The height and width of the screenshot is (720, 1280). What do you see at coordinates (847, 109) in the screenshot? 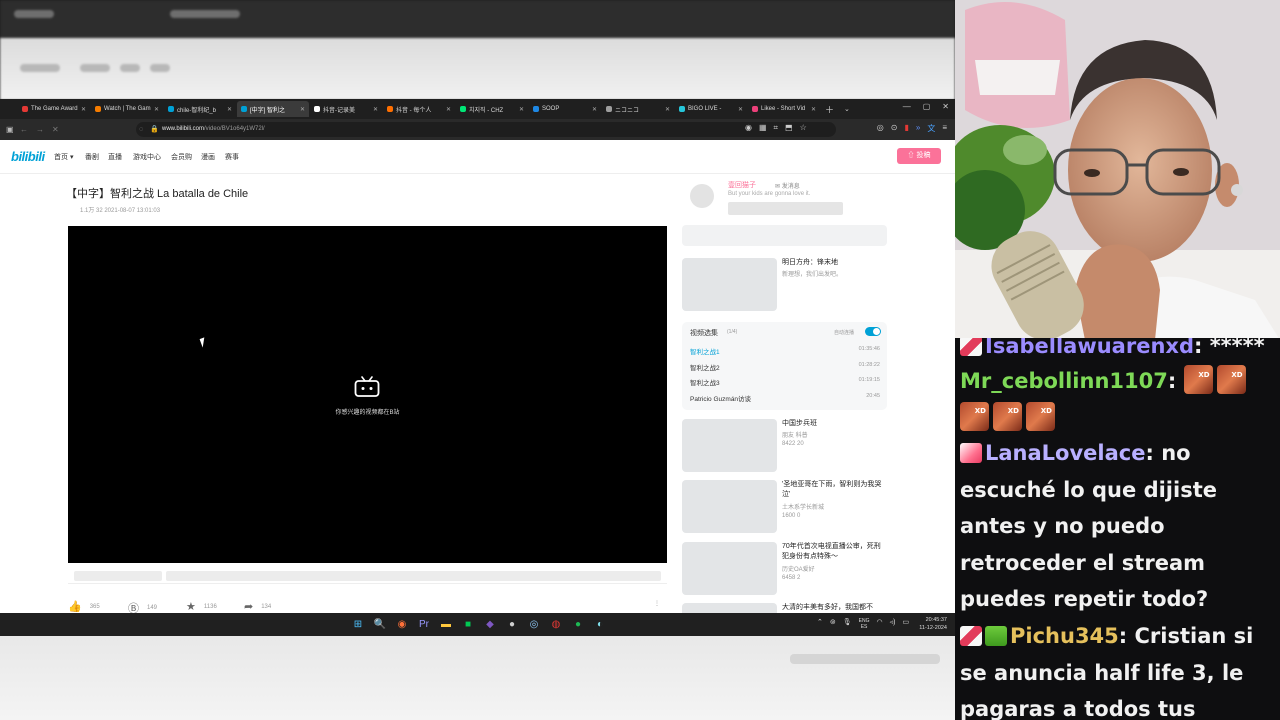
I see `tab-list-icon: ⌄` at bounding box center [847, 109].